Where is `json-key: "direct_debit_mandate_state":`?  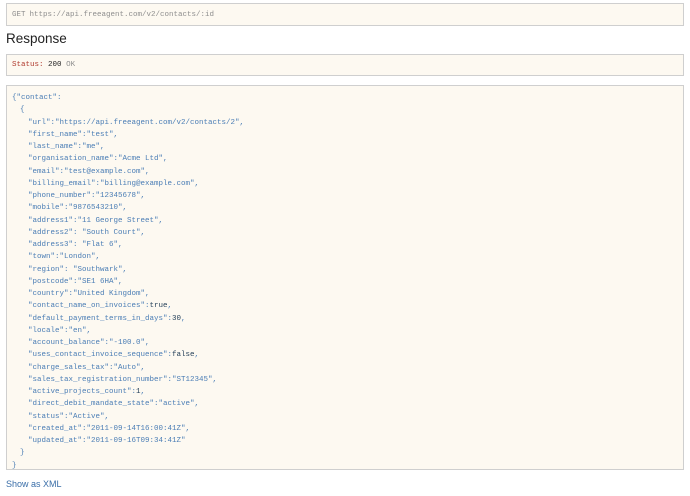
json-key: "direct_debit_mandate_state": is located at coordinates (93, 404).